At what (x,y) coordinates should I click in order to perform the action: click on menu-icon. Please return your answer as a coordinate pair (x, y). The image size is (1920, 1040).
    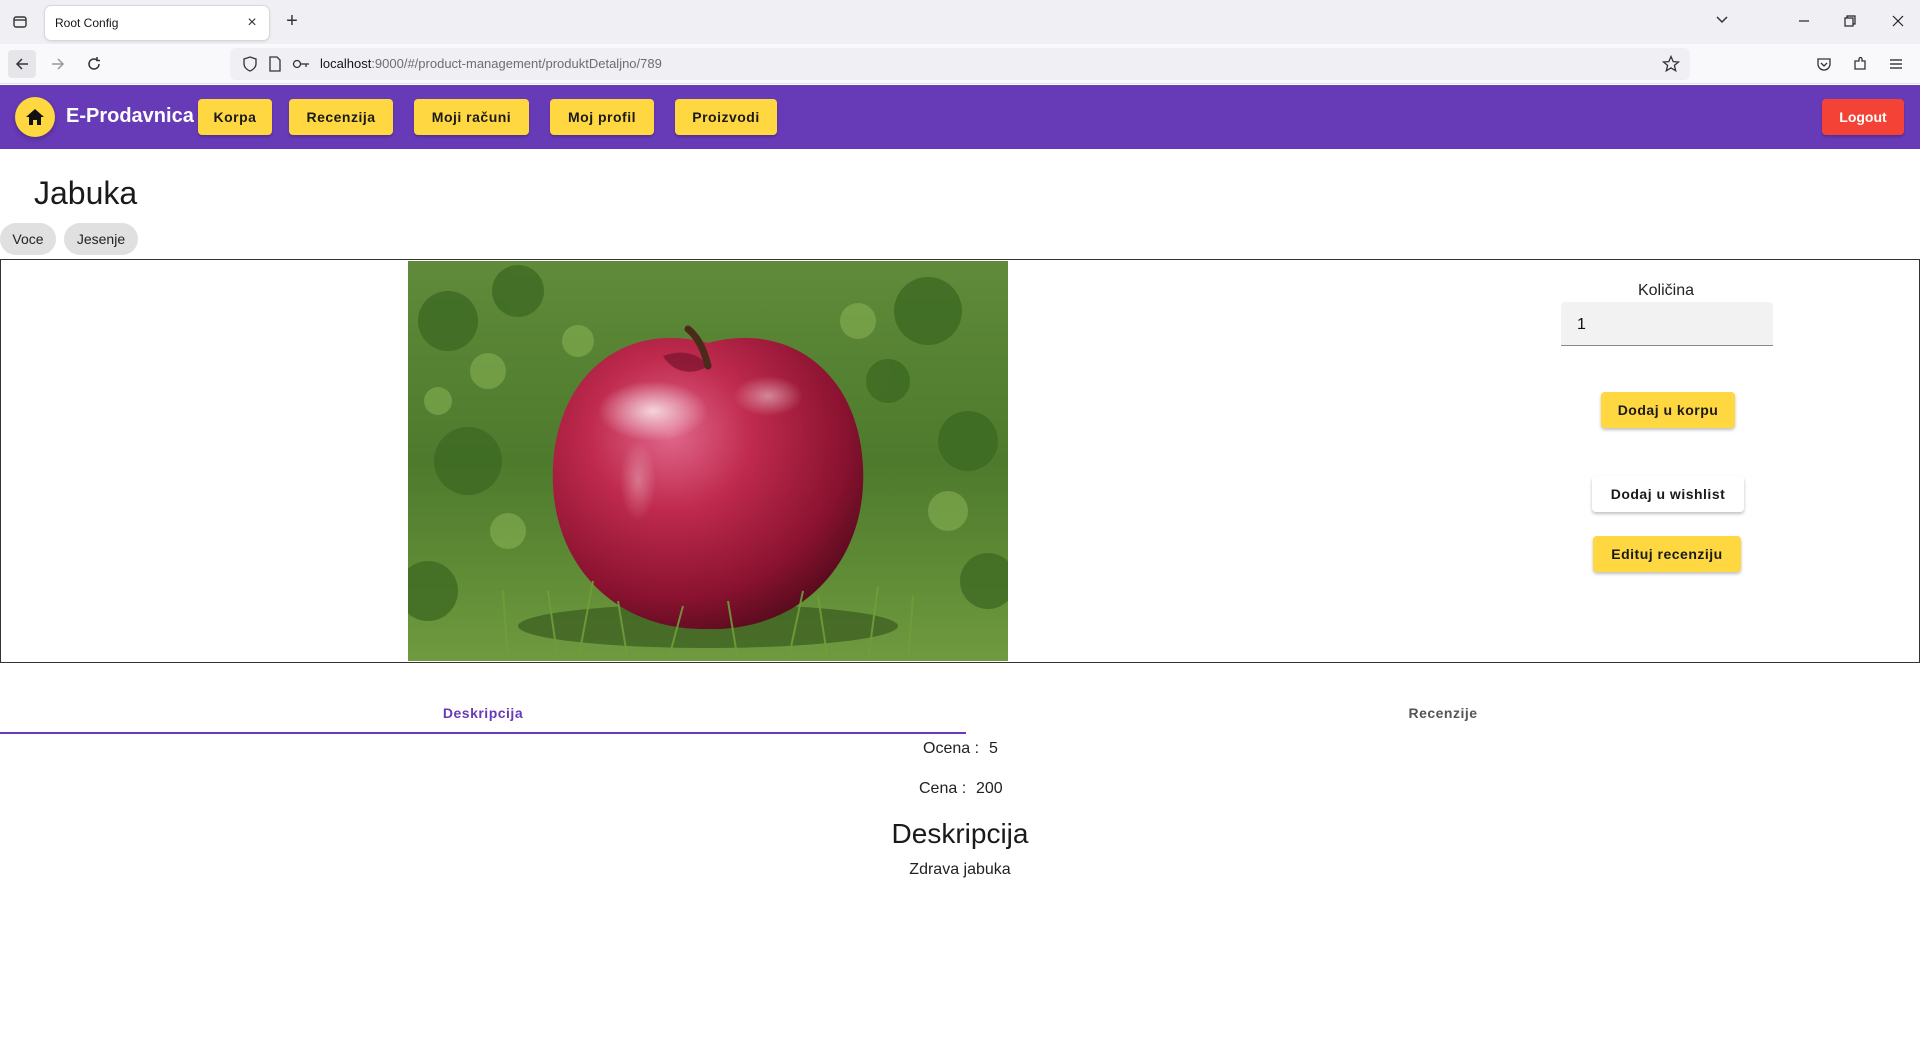
    Looking at the image, I should click on (1896, 64).